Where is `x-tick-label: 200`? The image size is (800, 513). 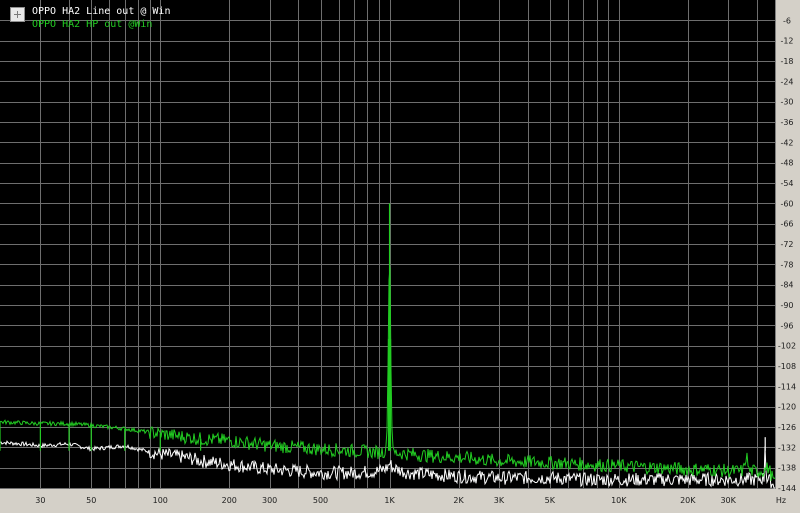 x-tick-label: 200 is located at coordinates (229, 500).